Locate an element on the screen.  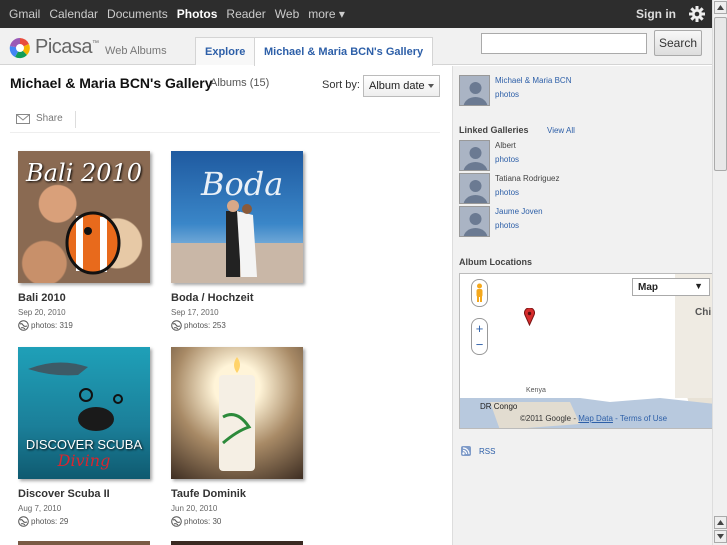
map-type-select: Map ▼ is located at coordinates (671, 287).